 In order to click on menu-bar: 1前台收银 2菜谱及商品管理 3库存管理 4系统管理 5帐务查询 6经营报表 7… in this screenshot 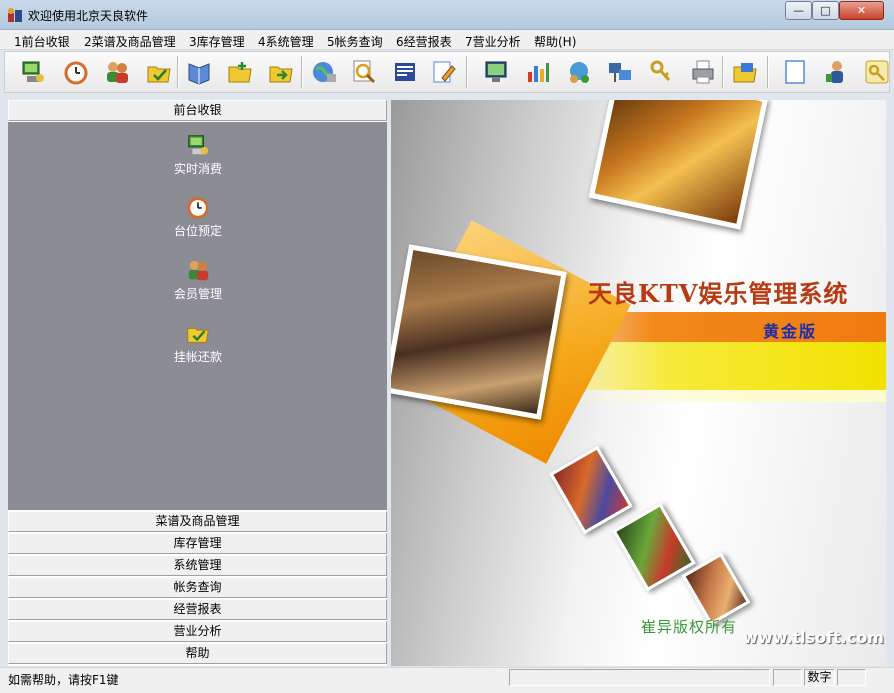, I will do `click(447, 40)`.